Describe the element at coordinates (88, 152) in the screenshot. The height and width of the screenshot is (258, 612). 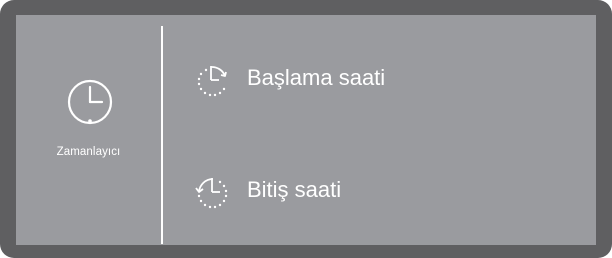
I see `timer-label: Zamanlayıcı` at that location.